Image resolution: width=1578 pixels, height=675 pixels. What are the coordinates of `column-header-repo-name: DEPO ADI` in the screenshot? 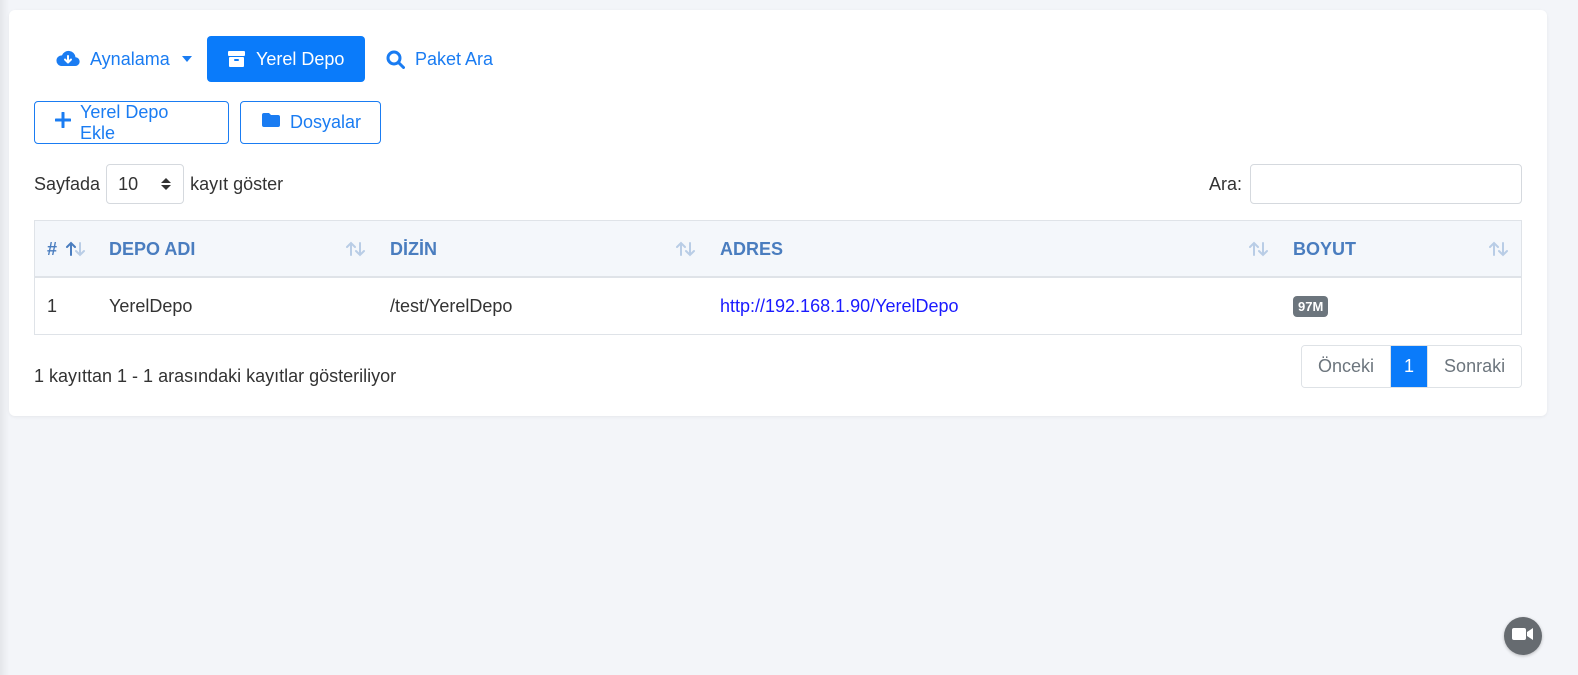 It's located at (152, 249).